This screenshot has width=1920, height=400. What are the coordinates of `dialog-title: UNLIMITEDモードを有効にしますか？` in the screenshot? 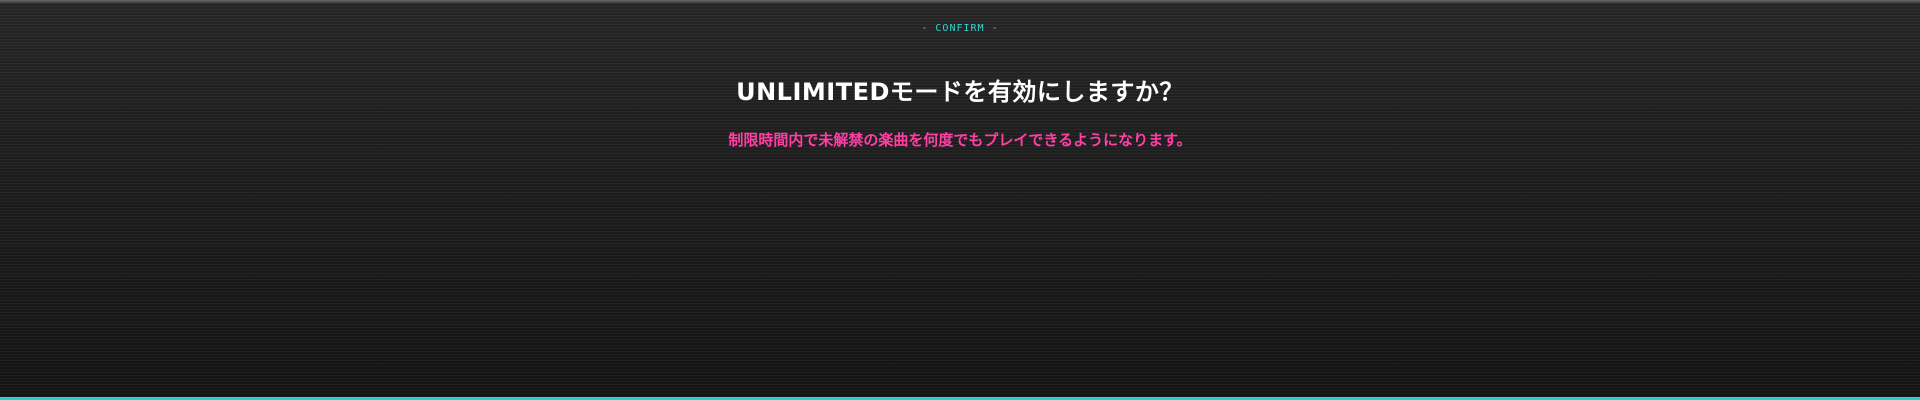 It's located at (960, 92).